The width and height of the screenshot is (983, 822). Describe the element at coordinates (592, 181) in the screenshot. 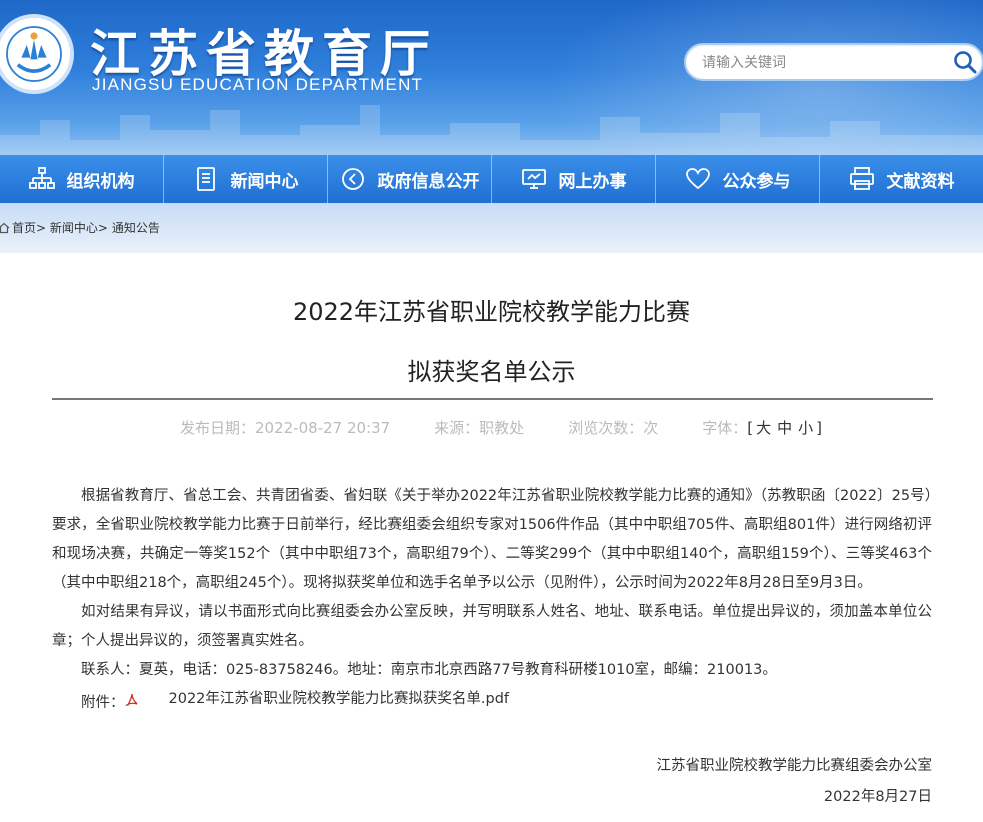

I see `nav-label: 网上办事` at that location.